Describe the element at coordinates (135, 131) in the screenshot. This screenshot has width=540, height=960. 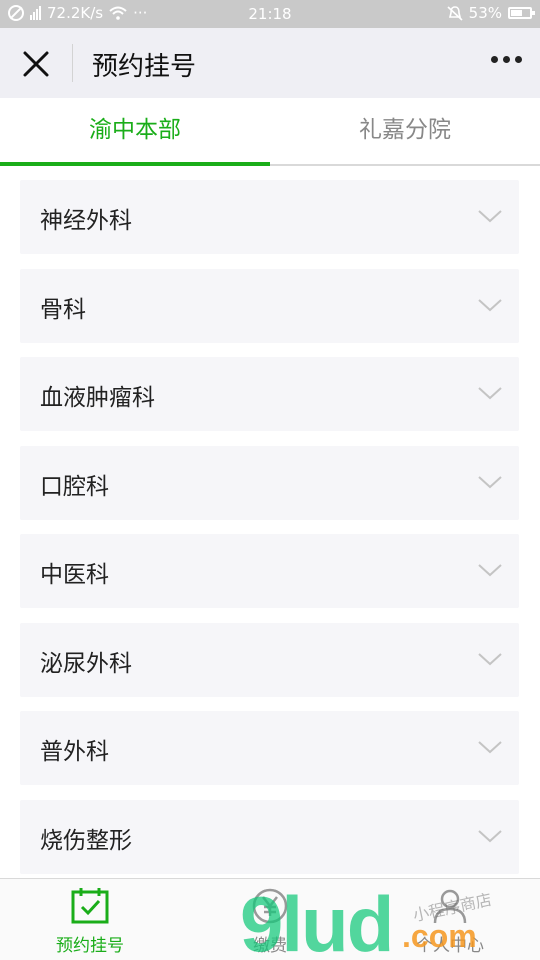
I see `tab-yuzhong: 渝中本部` at that location.